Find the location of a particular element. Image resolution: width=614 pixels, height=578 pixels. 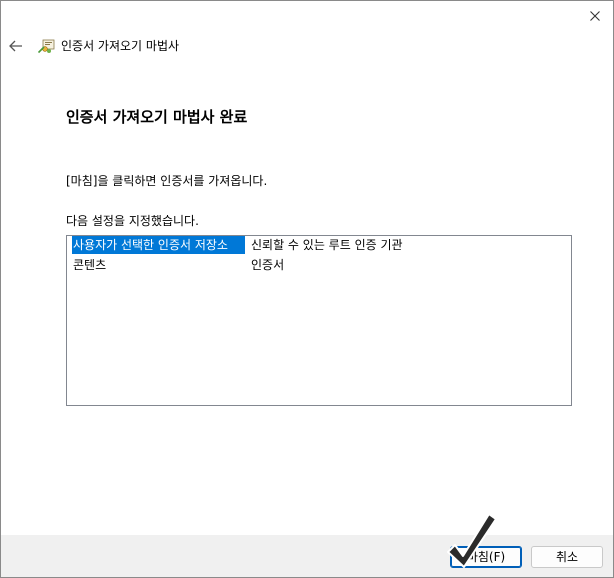

finish-button: 마침(F) is located at coordinates (486, 557).